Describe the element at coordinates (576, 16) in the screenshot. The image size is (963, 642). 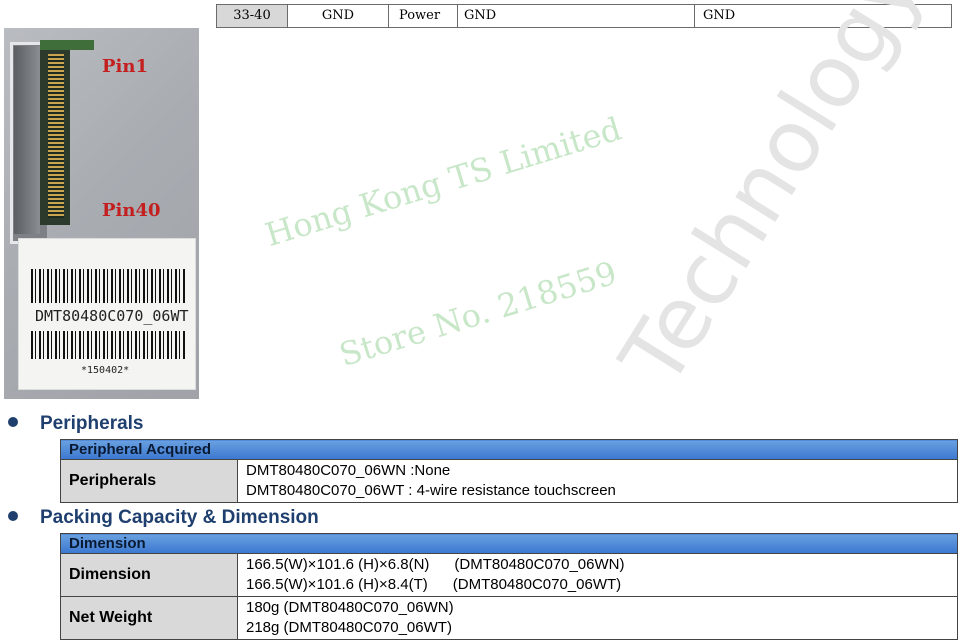
I see `pin-description-cell: GND` at that location.